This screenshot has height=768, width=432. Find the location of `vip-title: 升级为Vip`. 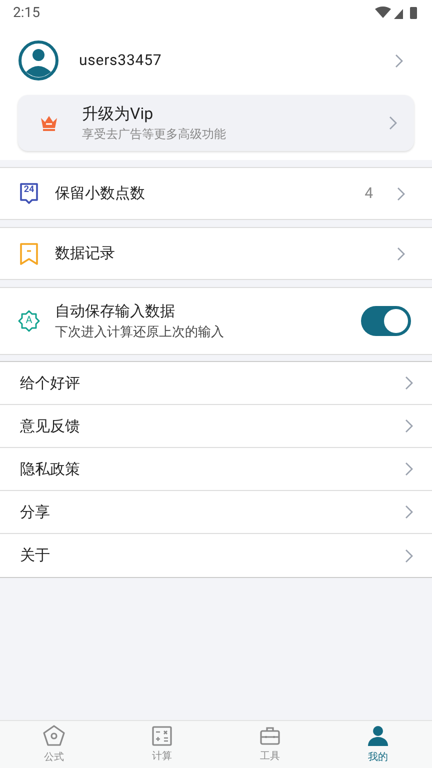

vip-title: 升级为Vip is located at coordinates (118, 114).